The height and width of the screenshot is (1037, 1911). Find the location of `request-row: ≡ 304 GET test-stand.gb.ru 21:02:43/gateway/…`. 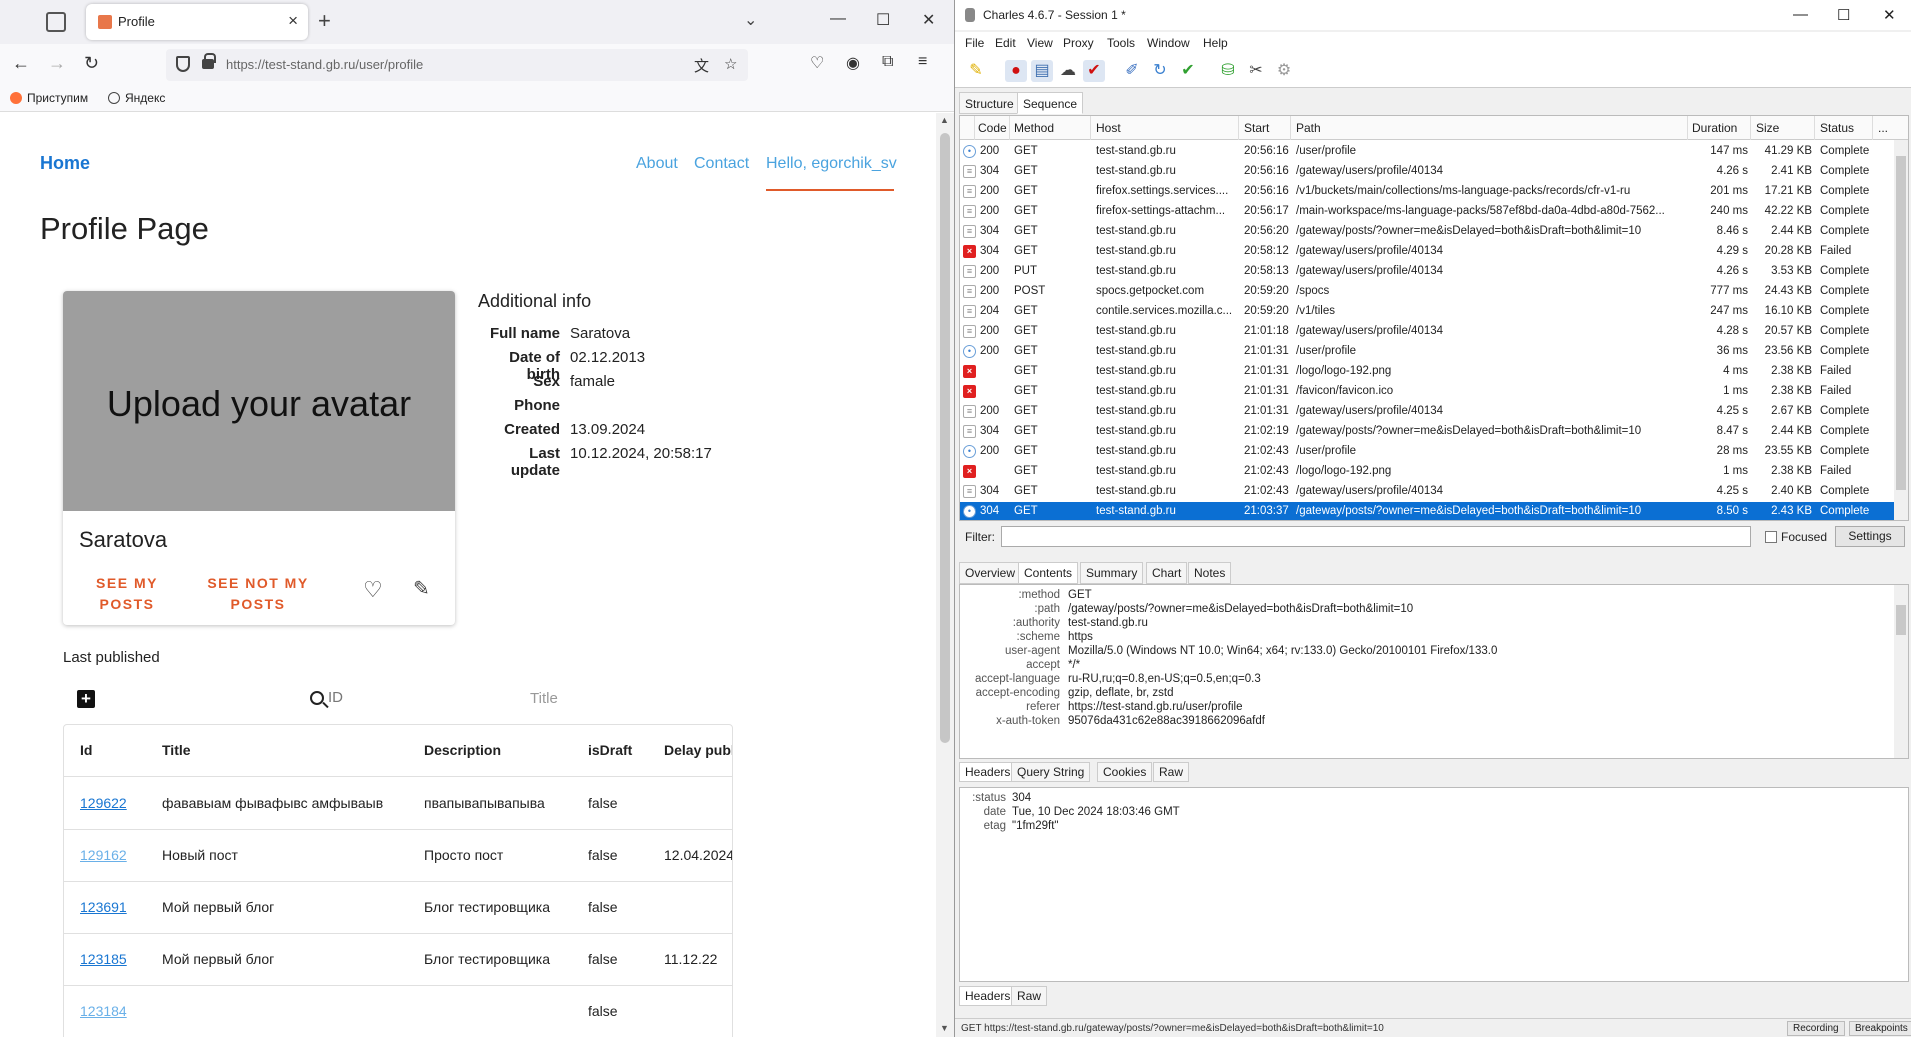

request-row: ≡ 304 GET test-stand.gb.ru 21:02:43/gateway/… is located at coordinates (1427, 492).